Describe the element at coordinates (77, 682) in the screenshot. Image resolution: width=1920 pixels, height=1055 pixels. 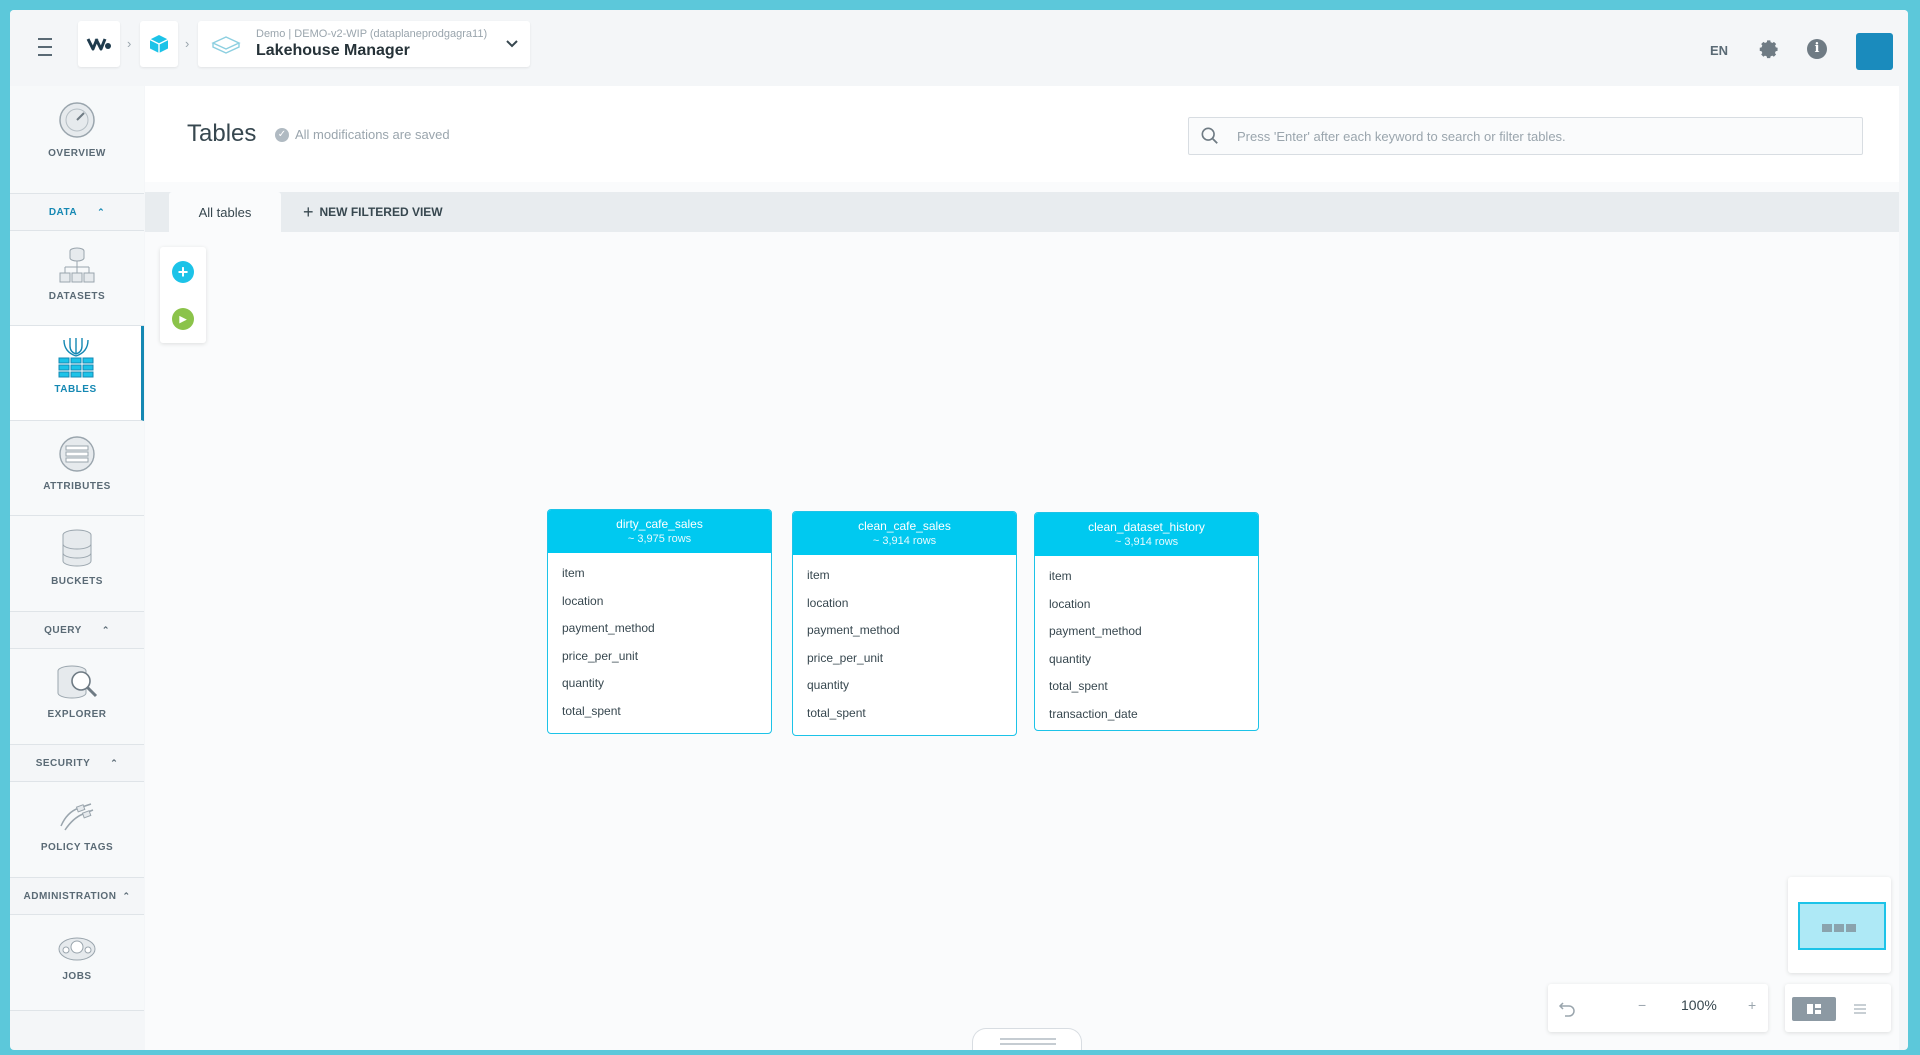
I see `explorer-icon` at that location.